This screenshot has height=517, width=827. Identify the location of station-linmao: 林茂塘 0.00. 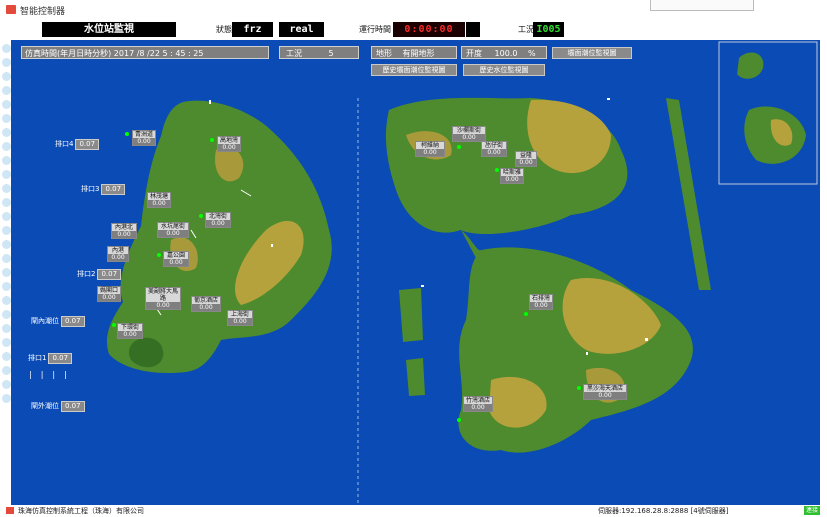
(159, 200).